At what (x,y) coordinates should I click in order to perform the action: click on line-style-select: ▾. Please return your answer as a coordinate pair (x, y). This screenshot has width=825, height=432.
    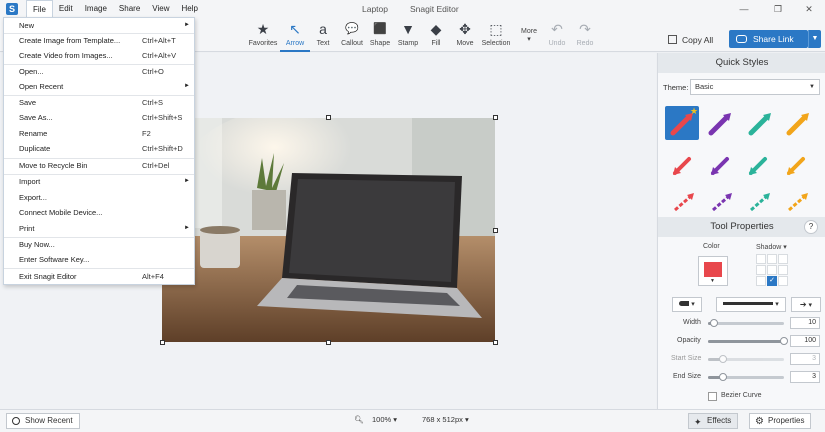
    Looking at the image, I should click on (751, 304).